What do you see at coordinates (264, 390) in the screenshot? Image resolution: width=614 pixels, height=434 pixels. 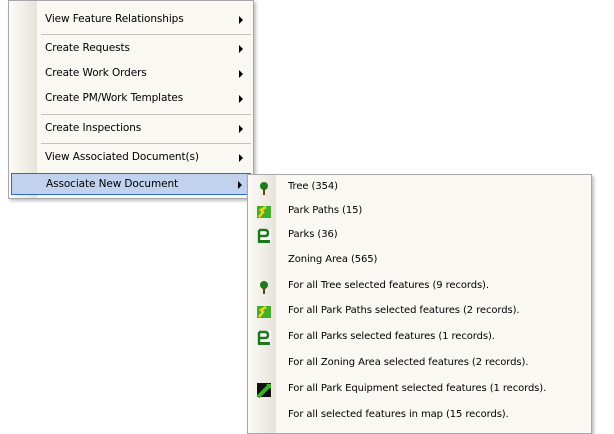 I see `park-equipment-icon` at bounding box center [264, 390].